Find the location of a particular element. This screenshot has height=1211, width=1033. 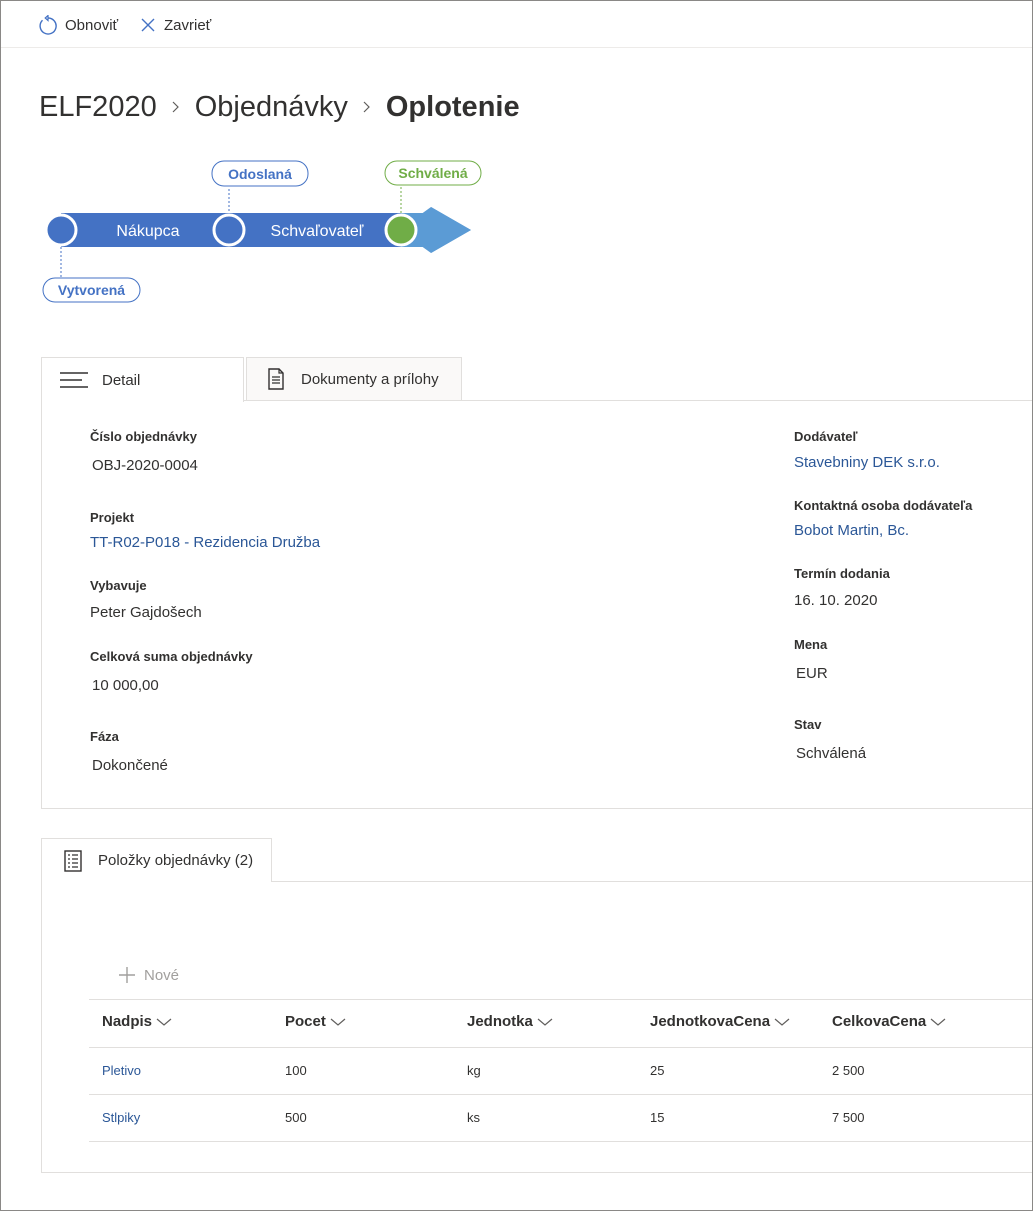

order-number-label: Číslo objednávky is located at coordinates (143, 436).